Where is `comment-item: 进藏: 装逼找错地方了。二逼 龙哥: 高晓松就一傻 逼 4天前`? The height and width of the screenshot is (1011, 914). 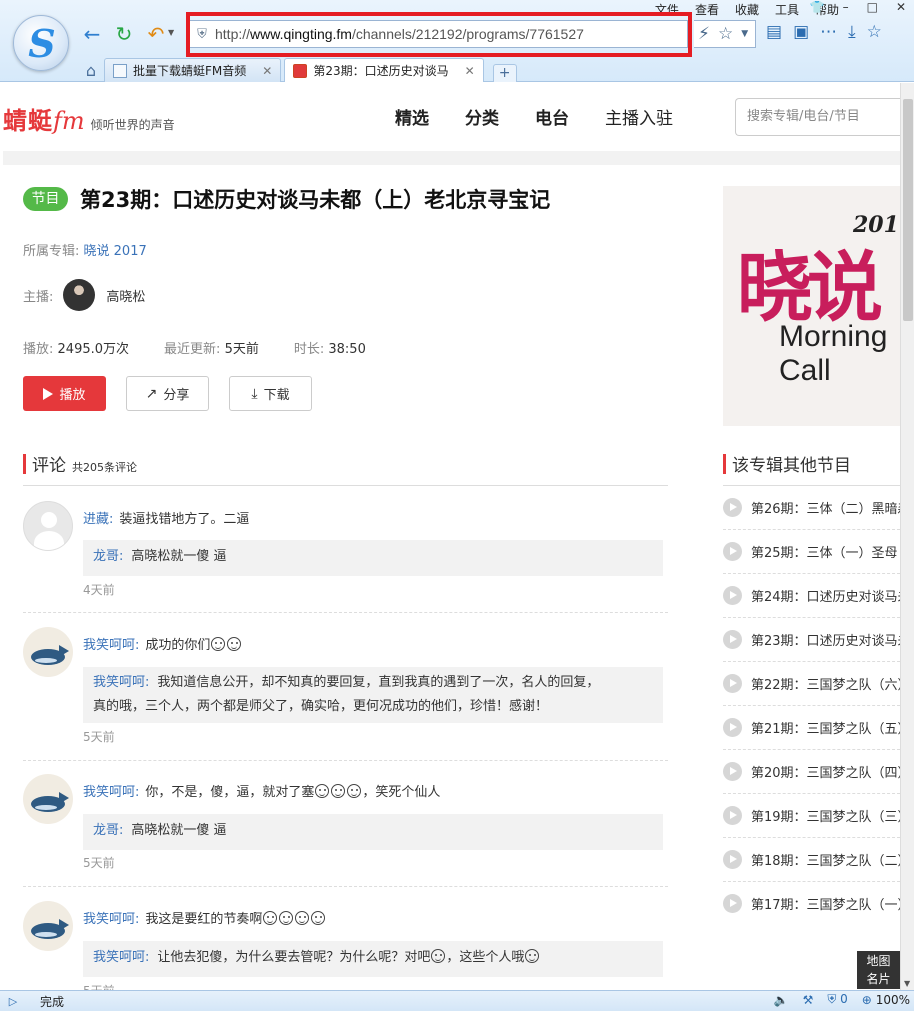 comment-item: 进藏: 装逼找错地方了。二逼 龙哥: 高晓松就一傻 逼 4天前 is located at coordinates (345, 557).